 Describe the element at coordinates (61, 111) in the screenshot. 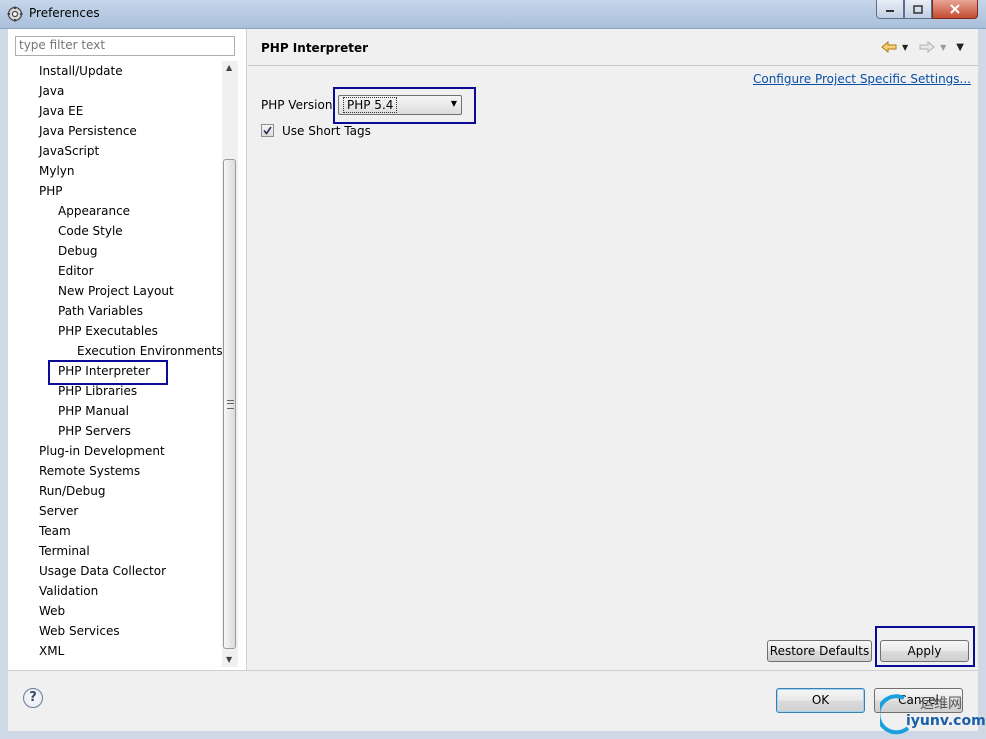

I see `tree-item: Java EE` at that location.